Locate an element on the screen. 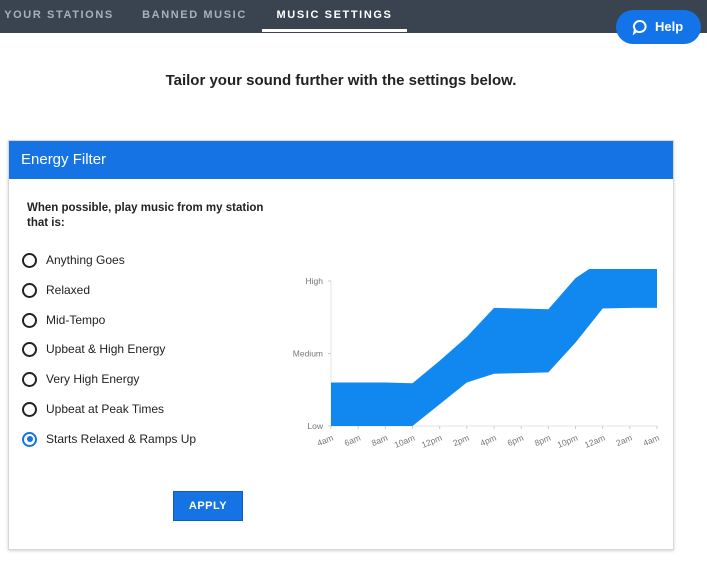 This screenshot has height=564, width=707. energy-option-label: Mid-Tempo is located at coordinates (76, 320).